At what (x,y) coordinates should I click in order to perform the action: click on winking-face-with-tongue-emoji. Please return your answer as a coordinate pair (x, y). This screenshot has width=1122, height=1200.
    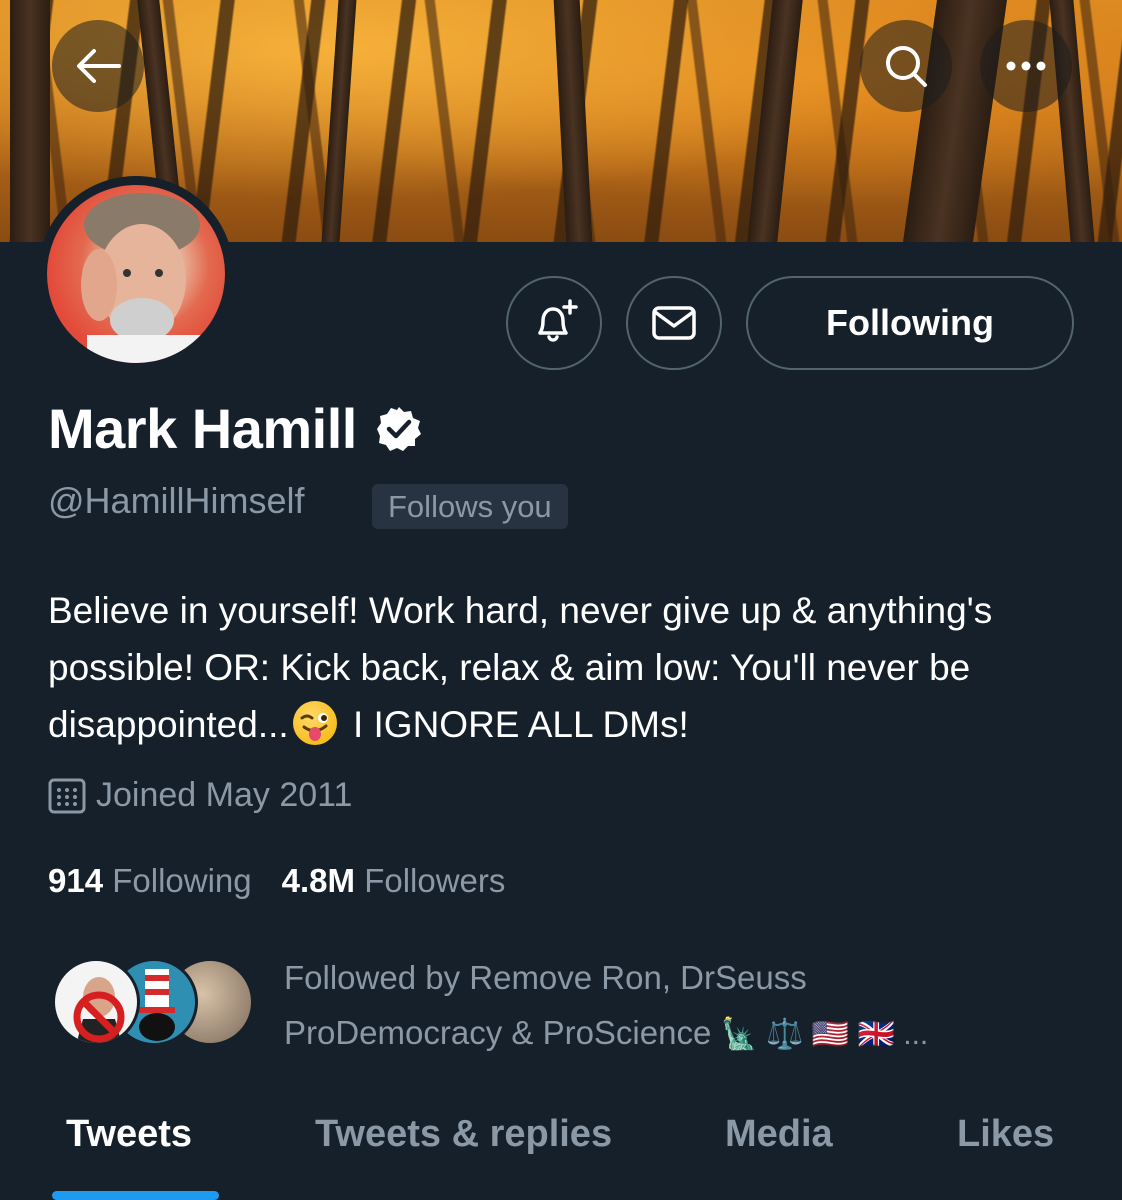
    Looking at the image, I should click on (314, 723).